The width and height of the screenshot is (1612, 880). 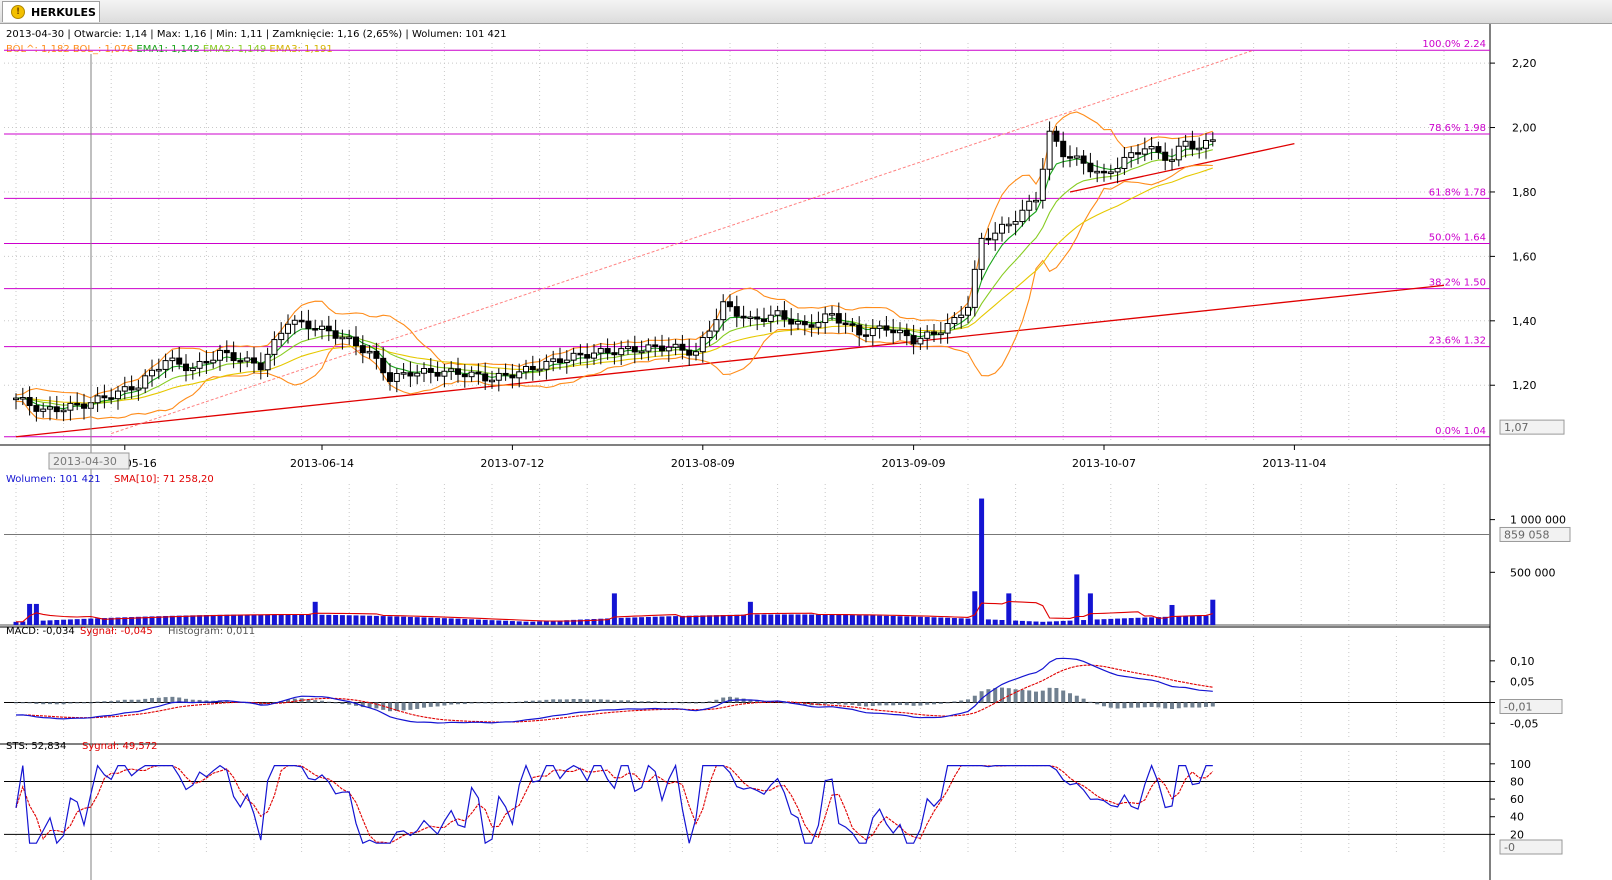 What do you see at coordinates (1516, 427) in the screenshot?
I see `current-price-label: 1,07` at bounding box center [1516, 427].